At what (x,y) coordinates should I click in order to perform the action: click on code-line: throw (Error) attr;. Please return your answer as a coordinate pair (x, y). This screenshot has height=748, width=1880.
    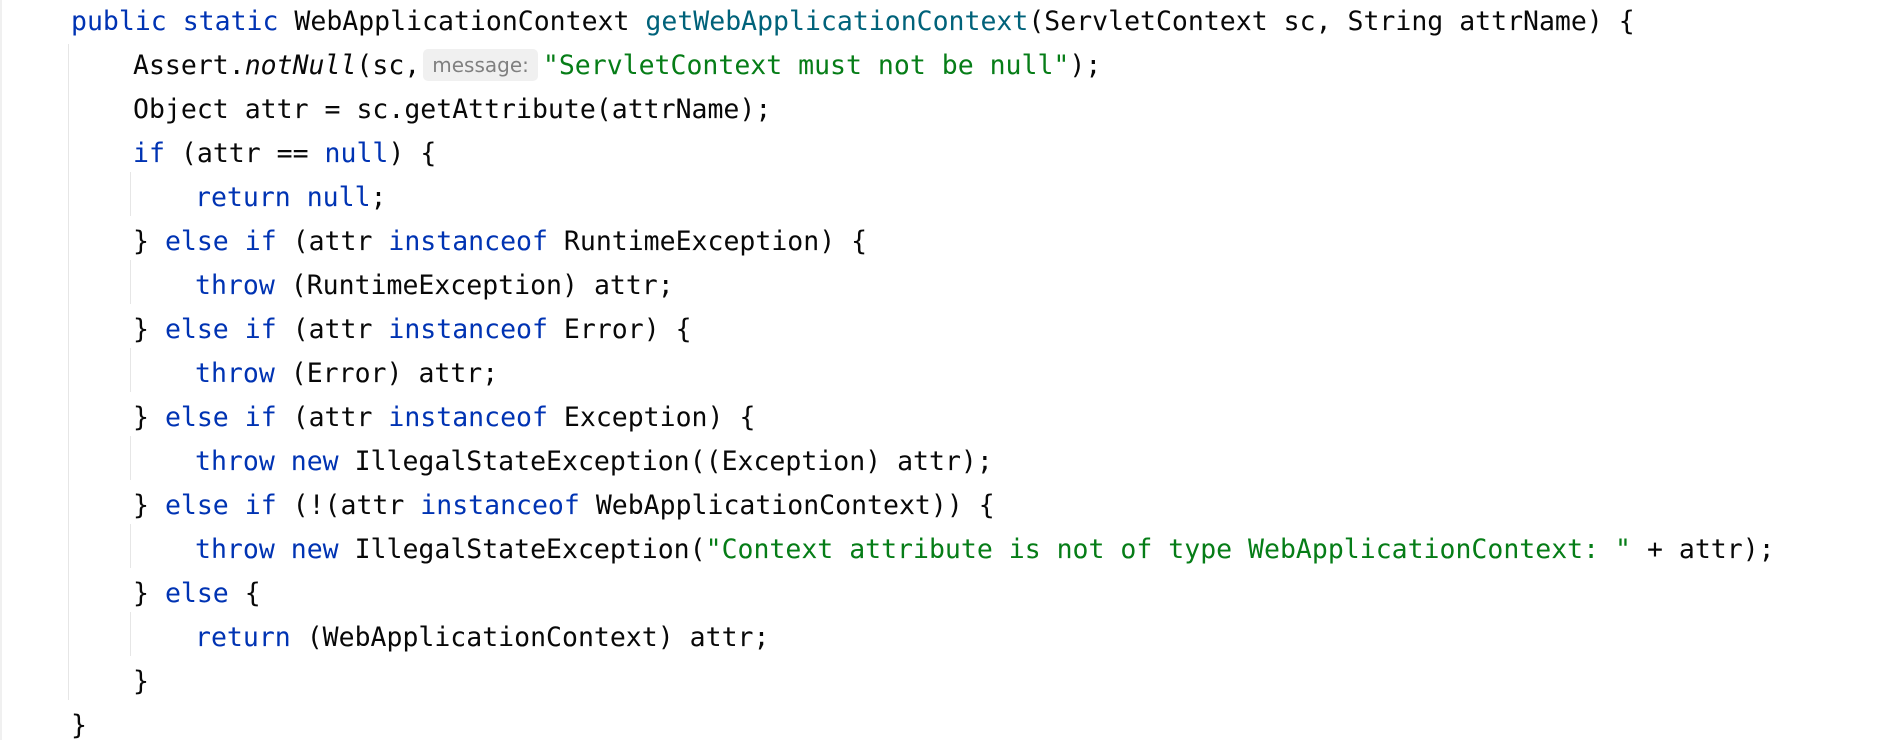
    Looking at the image, I should click on (346, 374).